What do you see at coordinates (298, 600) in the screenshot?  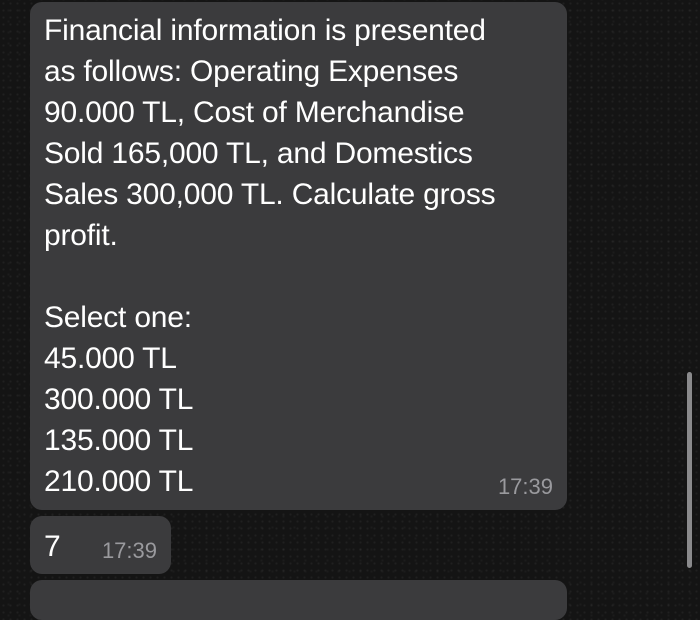 I see `message-bubble-partial` at bounding box center [298, 600].